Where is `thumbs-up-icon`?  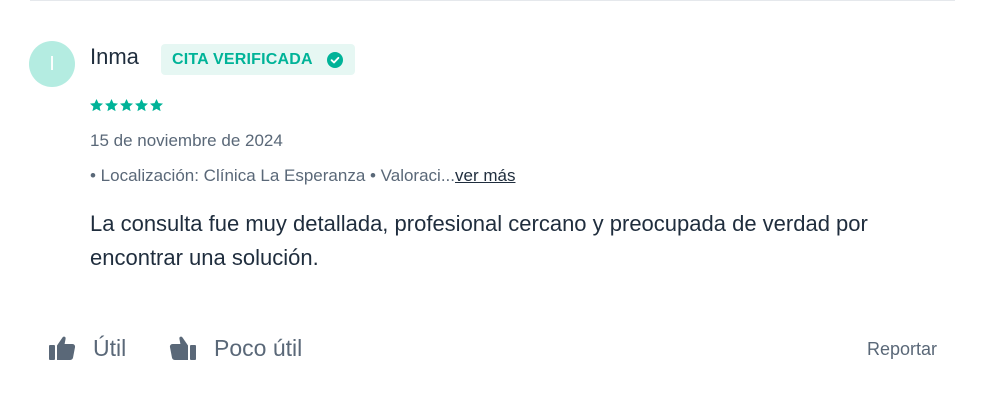 thumbs-up-icon is located at coordinates (62, 348).